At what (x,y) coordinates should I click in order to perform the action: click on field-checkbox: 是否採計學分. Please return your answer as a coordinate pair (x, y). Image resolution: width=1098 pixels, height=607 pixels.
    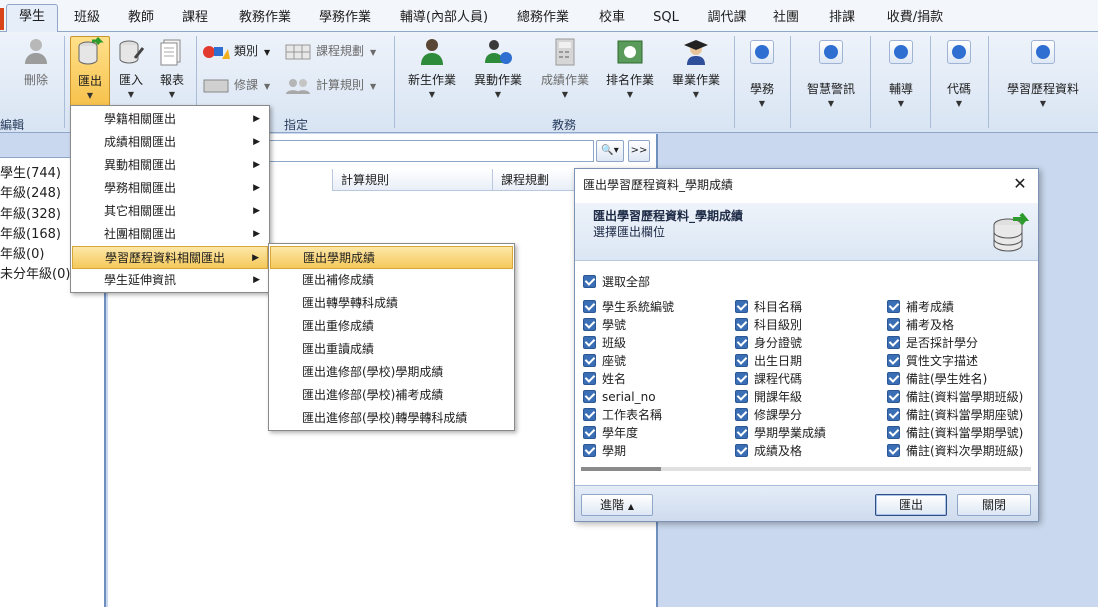
    Looking at the image, I should click on (932, 343).